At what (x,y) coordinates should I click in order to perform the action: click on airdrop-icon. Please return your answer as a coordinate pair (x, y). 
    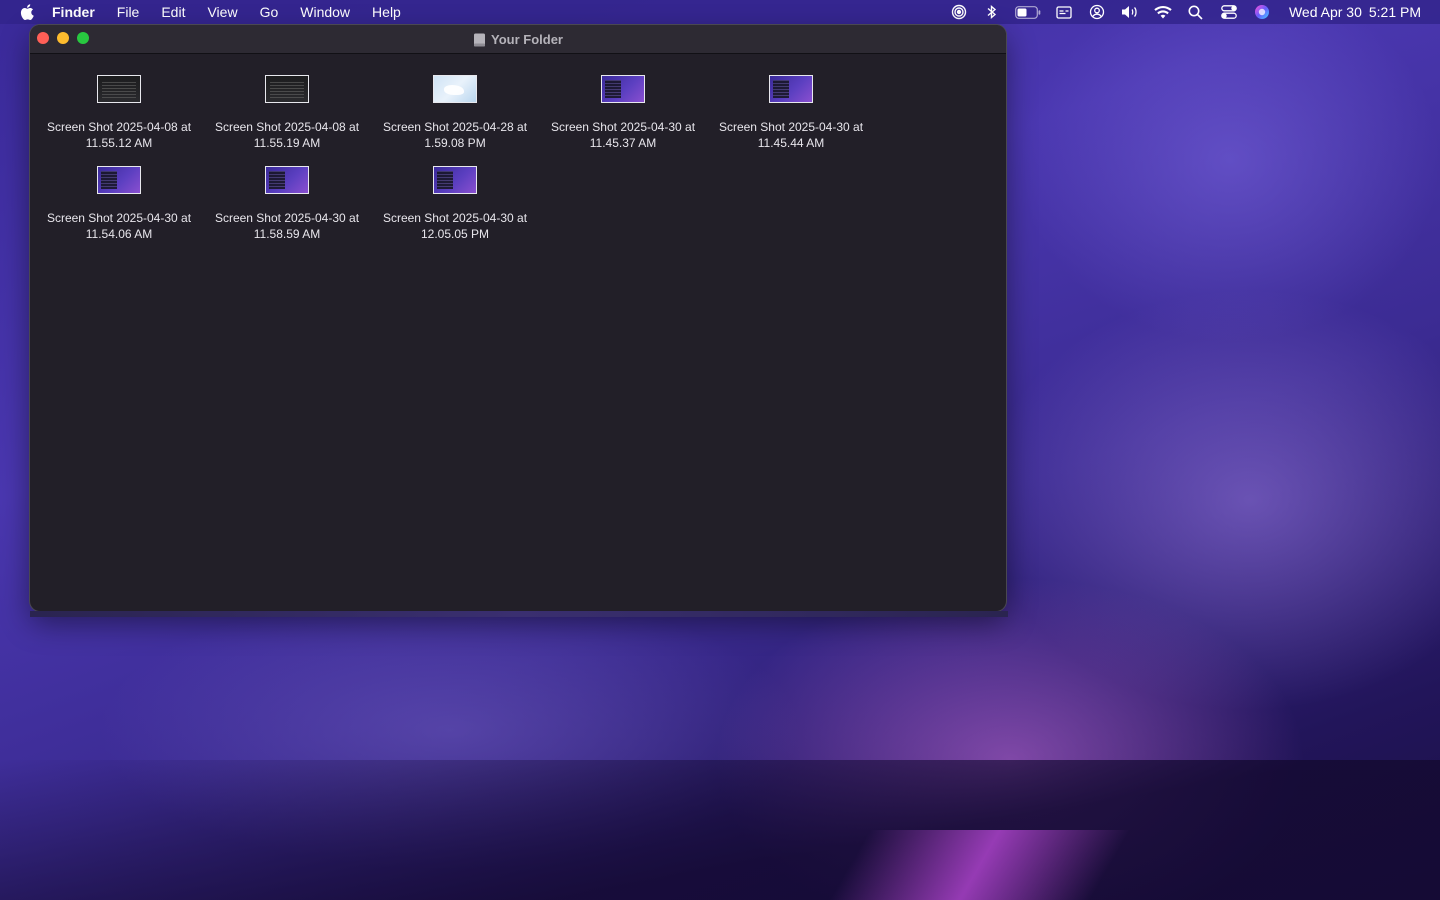
    Looking at the image, I should click on (959, 12).